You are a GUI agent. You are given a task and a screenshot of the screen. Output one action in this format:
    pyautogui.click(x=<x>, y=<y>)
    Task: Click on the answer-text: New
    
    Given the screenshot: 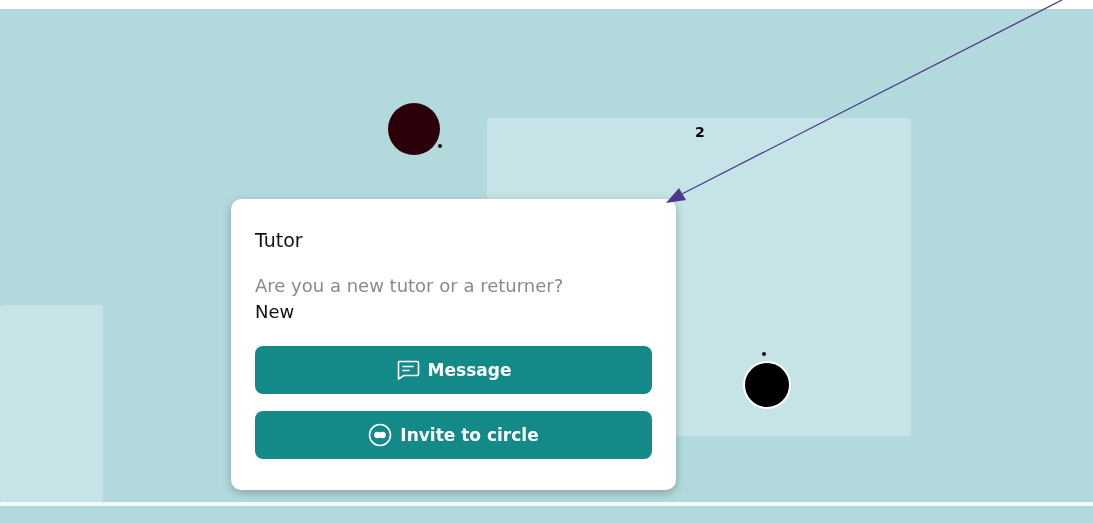 What is the action you would take?
    pyautogui.click(x=275, y=311)
    